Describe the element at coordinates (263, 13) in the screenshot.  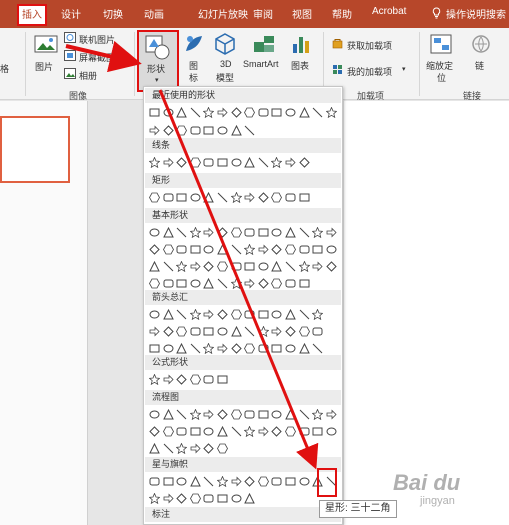
I see `tab-review: 审阅` at that location.